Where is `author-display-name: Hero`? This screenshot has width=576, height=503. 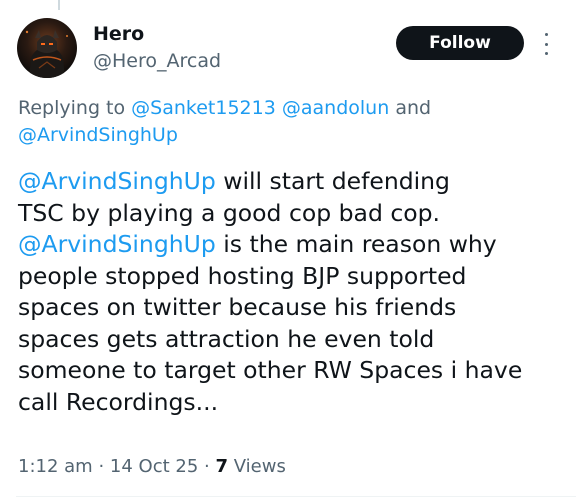 author-display-name: Hero is located at coordinates (118, 34).